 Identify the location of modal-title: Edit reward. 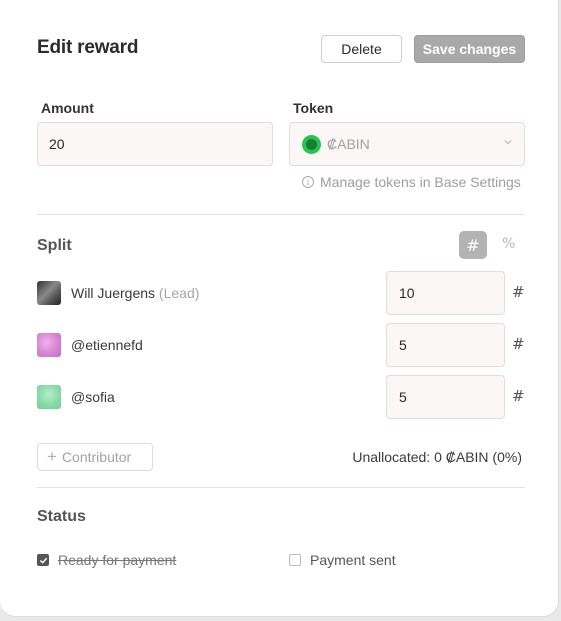
(88, 47).